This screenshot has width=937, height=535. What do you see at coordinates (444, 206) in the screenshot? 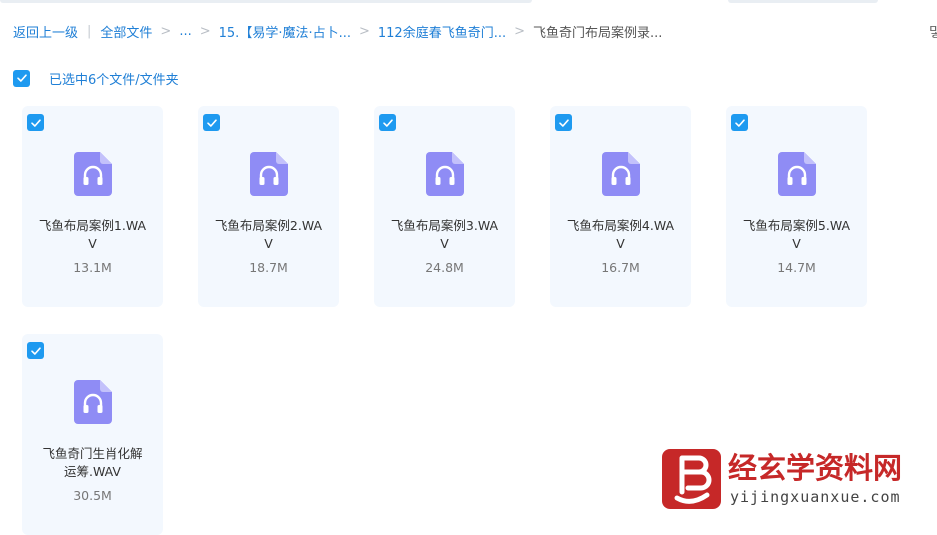
I see `file-card: 飞鱼布局案例3.WA V 24.8M` at bounding box center [444, 206].